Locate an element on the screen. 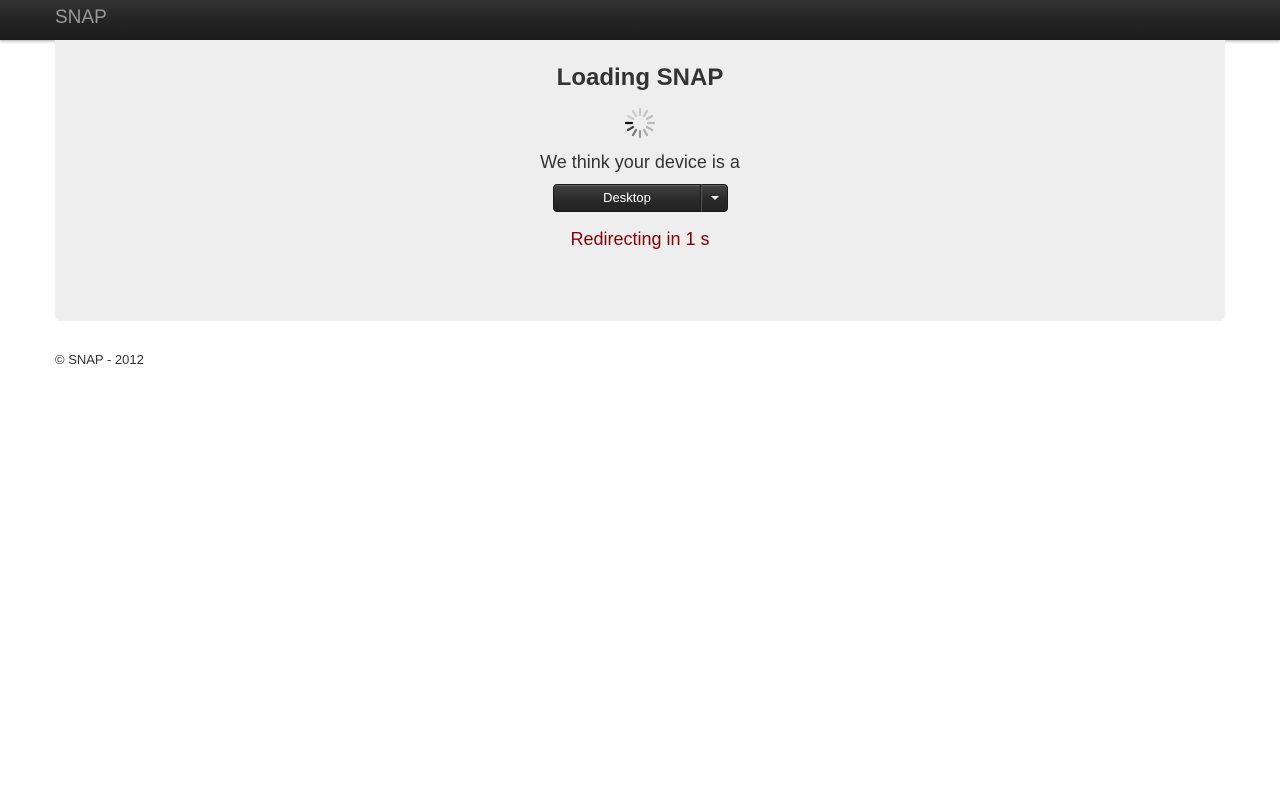  redirect-countdown: Redirecting in 1 s is located at coordinates (640, 239).